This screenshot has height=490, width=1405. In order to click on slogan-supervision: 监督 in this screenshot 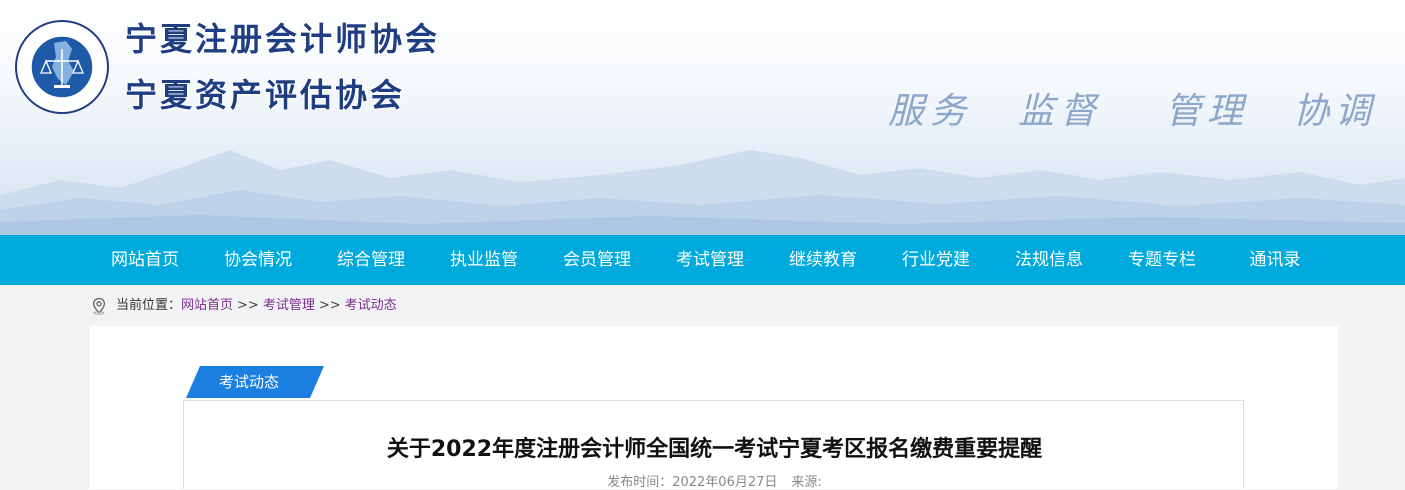, I will do `click(1060, 111)`.